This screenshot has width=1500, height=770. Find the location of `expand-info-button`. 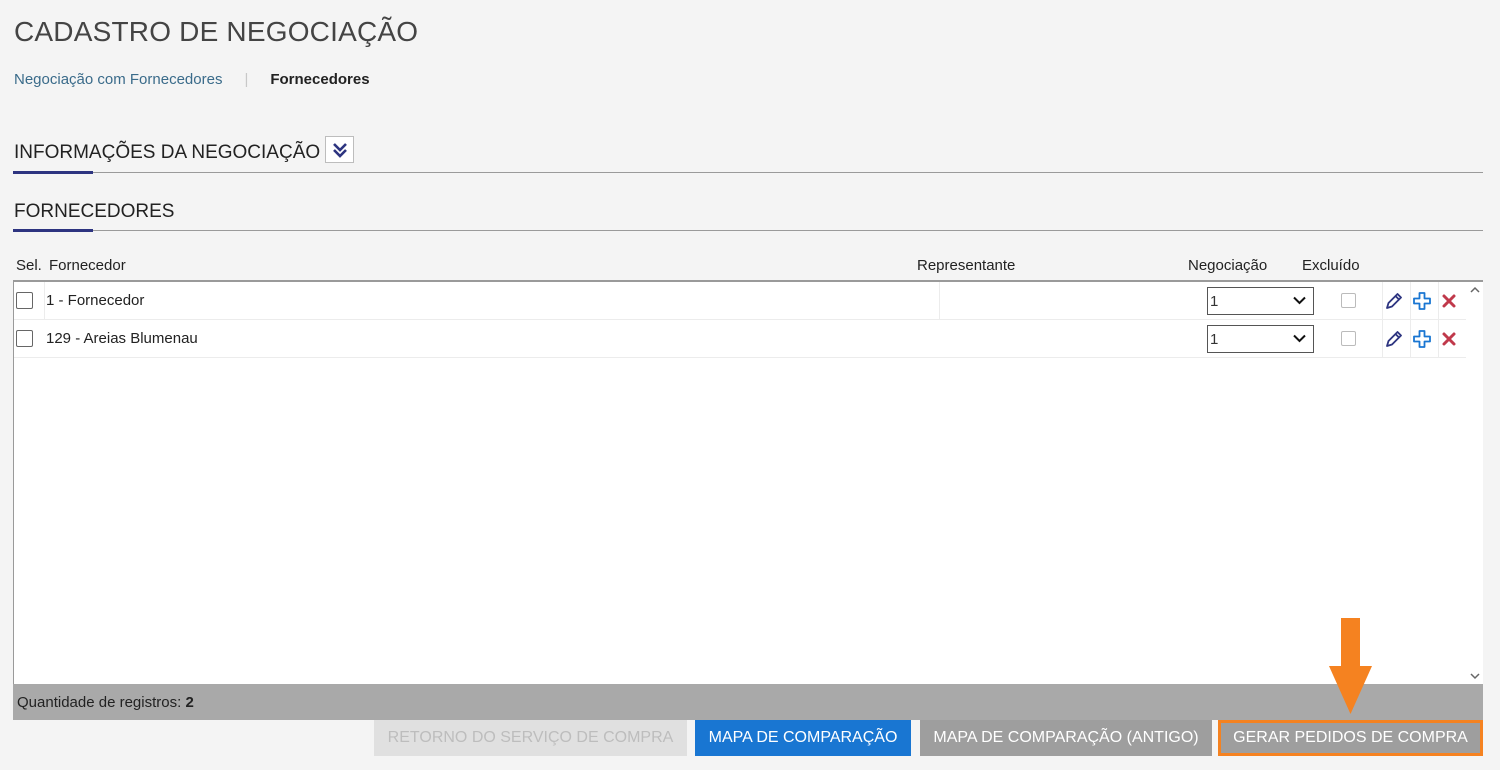

expand-info-button is located at coordinates (339, 149).